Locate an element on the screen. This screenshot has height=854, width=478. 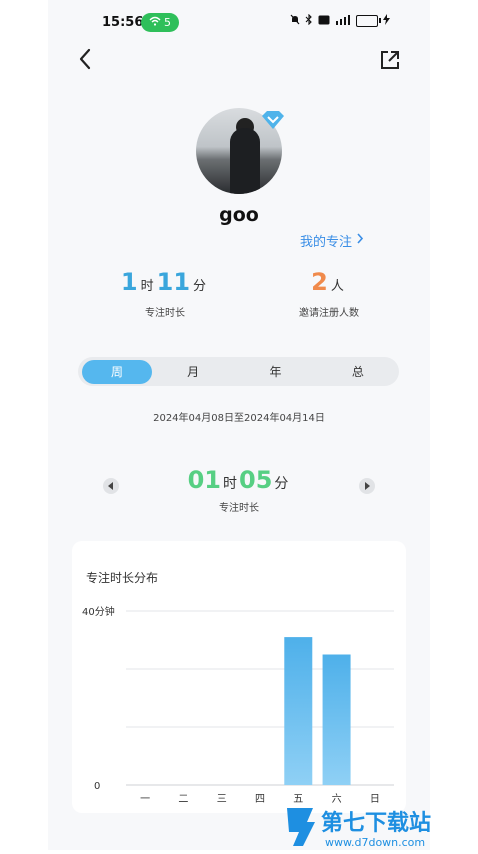
x-tick-label: 三 is located at coordinates (222, 799).